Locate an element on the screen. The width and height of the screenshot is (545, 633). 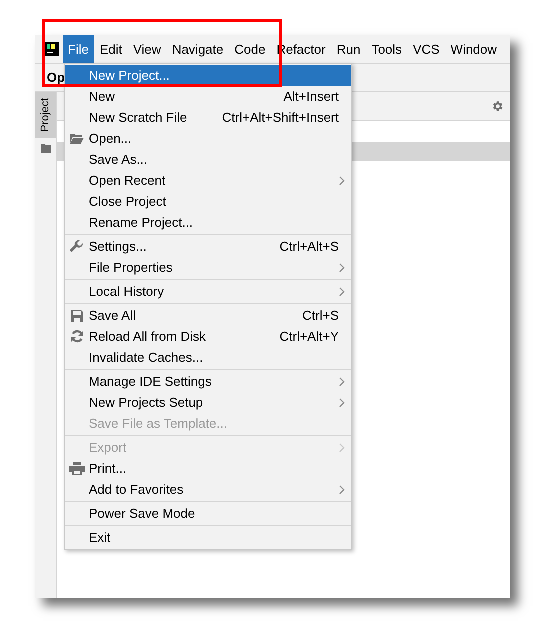
menu-bar-item: VCS is located at coordinates (426, 49).